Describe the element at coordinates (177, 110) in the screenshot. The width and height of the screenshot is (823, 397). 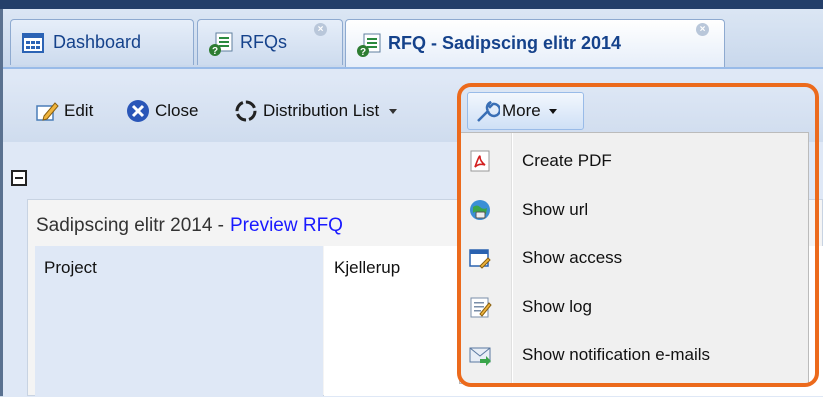
I see `close-label: Close` at that location.